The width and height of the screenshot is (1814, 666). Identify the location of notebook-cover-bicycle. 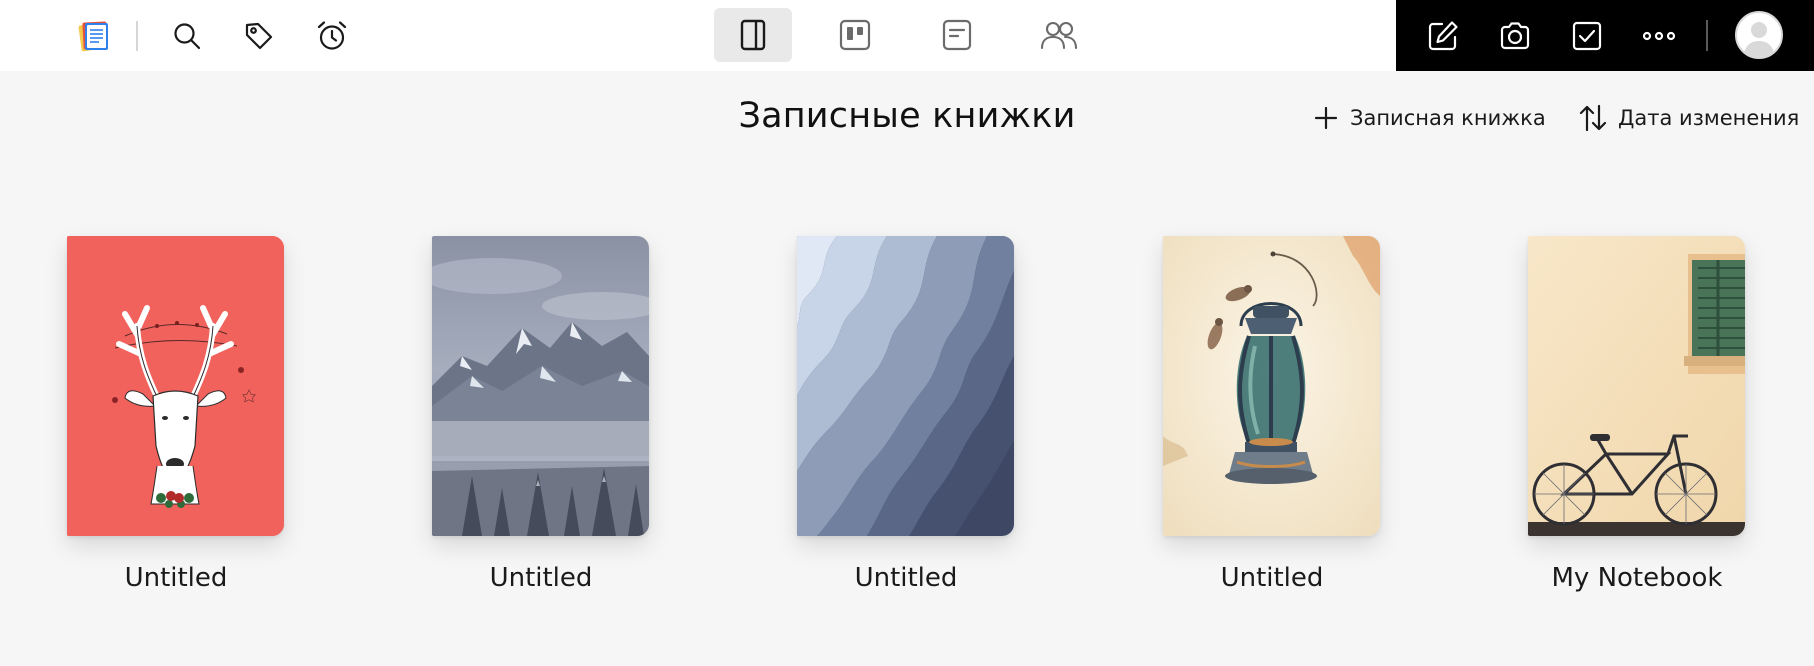
(1636, 386).